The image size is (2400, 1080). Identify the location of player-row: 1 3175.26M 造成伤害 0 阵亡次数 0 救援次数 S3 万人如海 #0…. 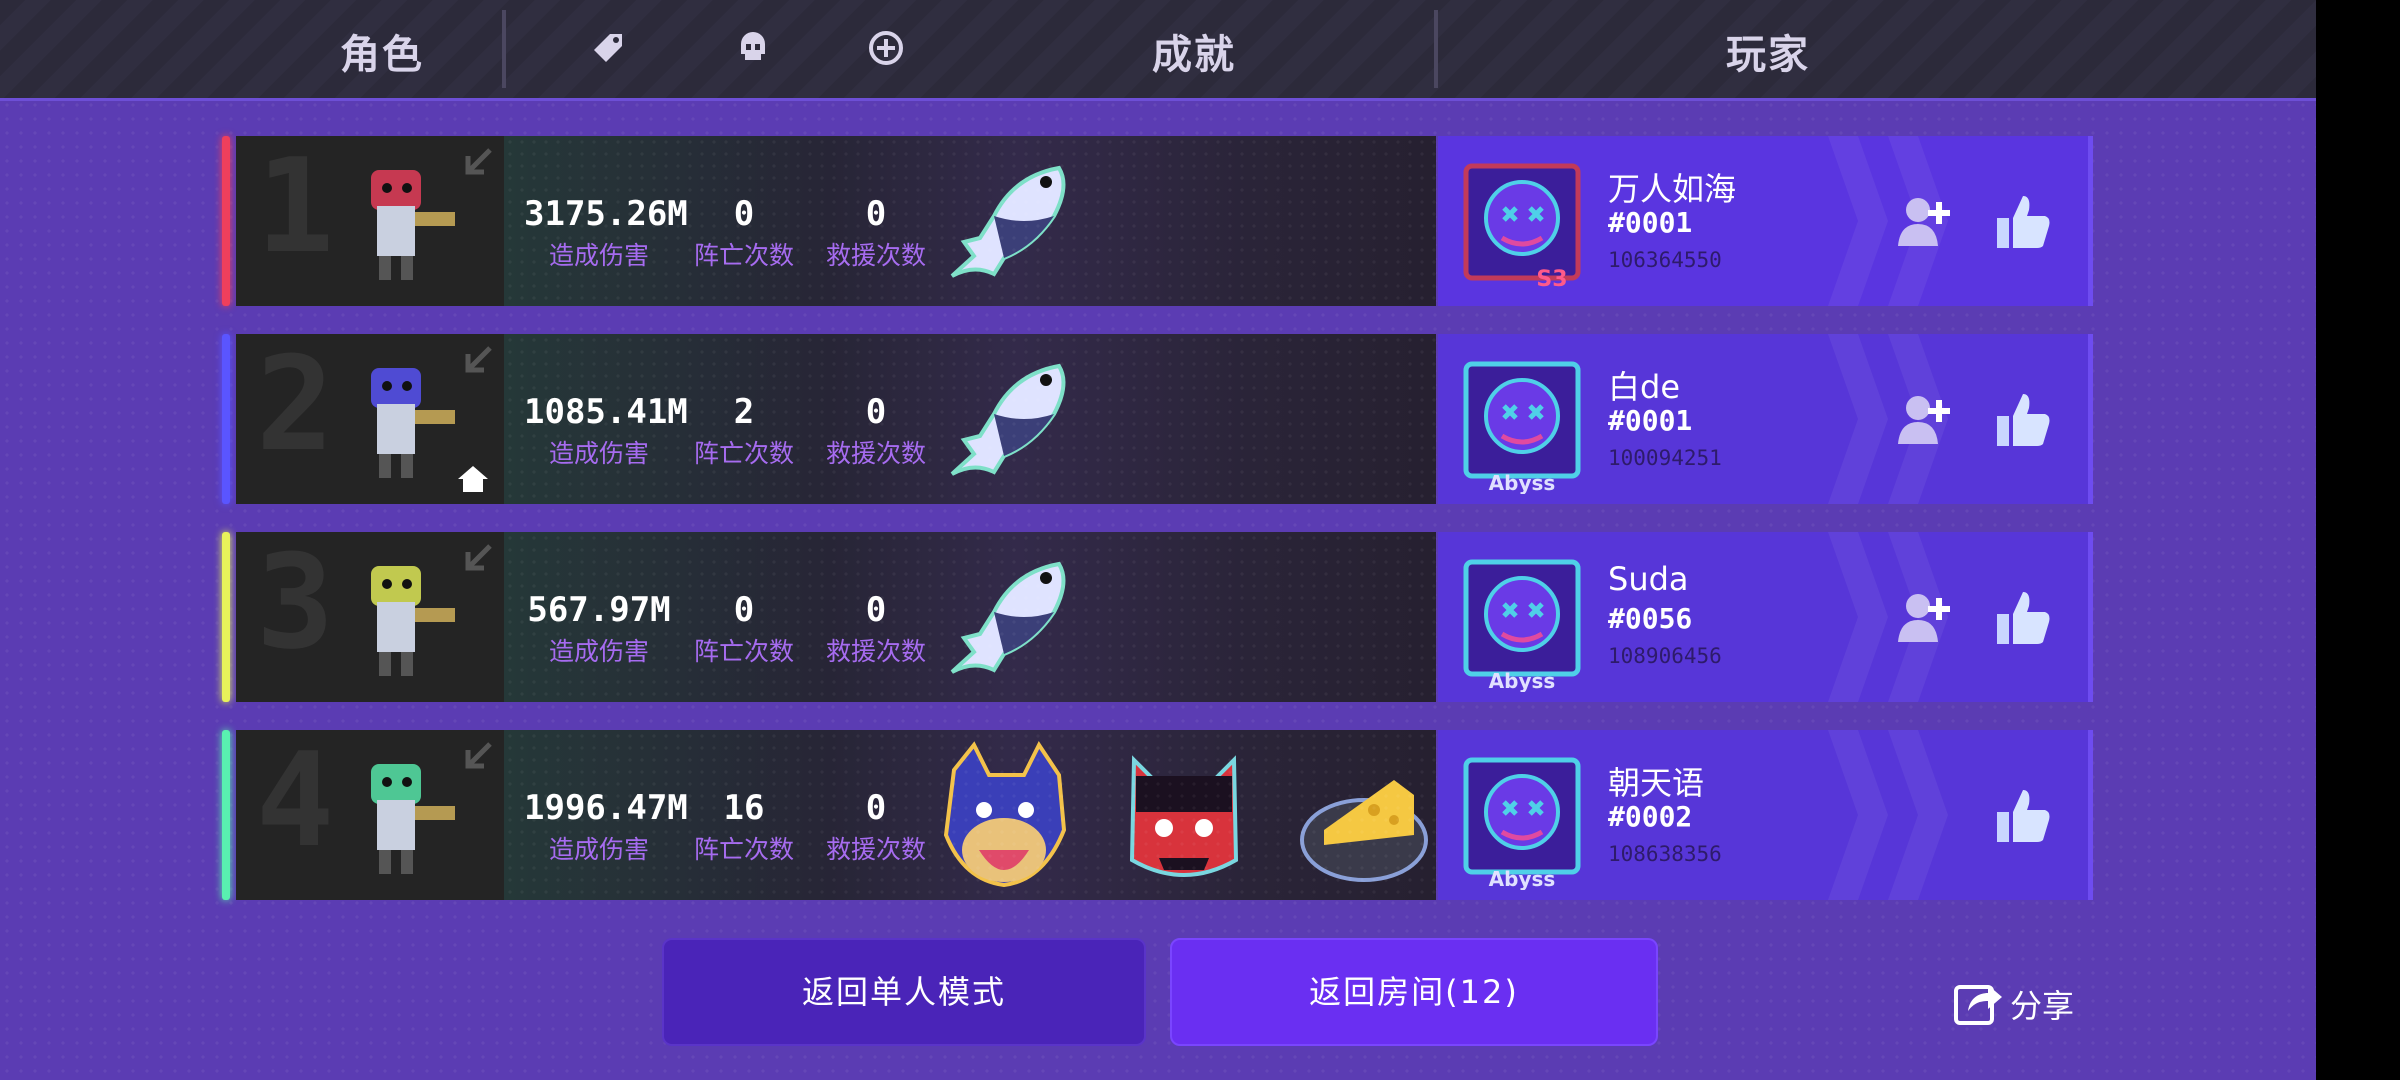
(1157, 218).